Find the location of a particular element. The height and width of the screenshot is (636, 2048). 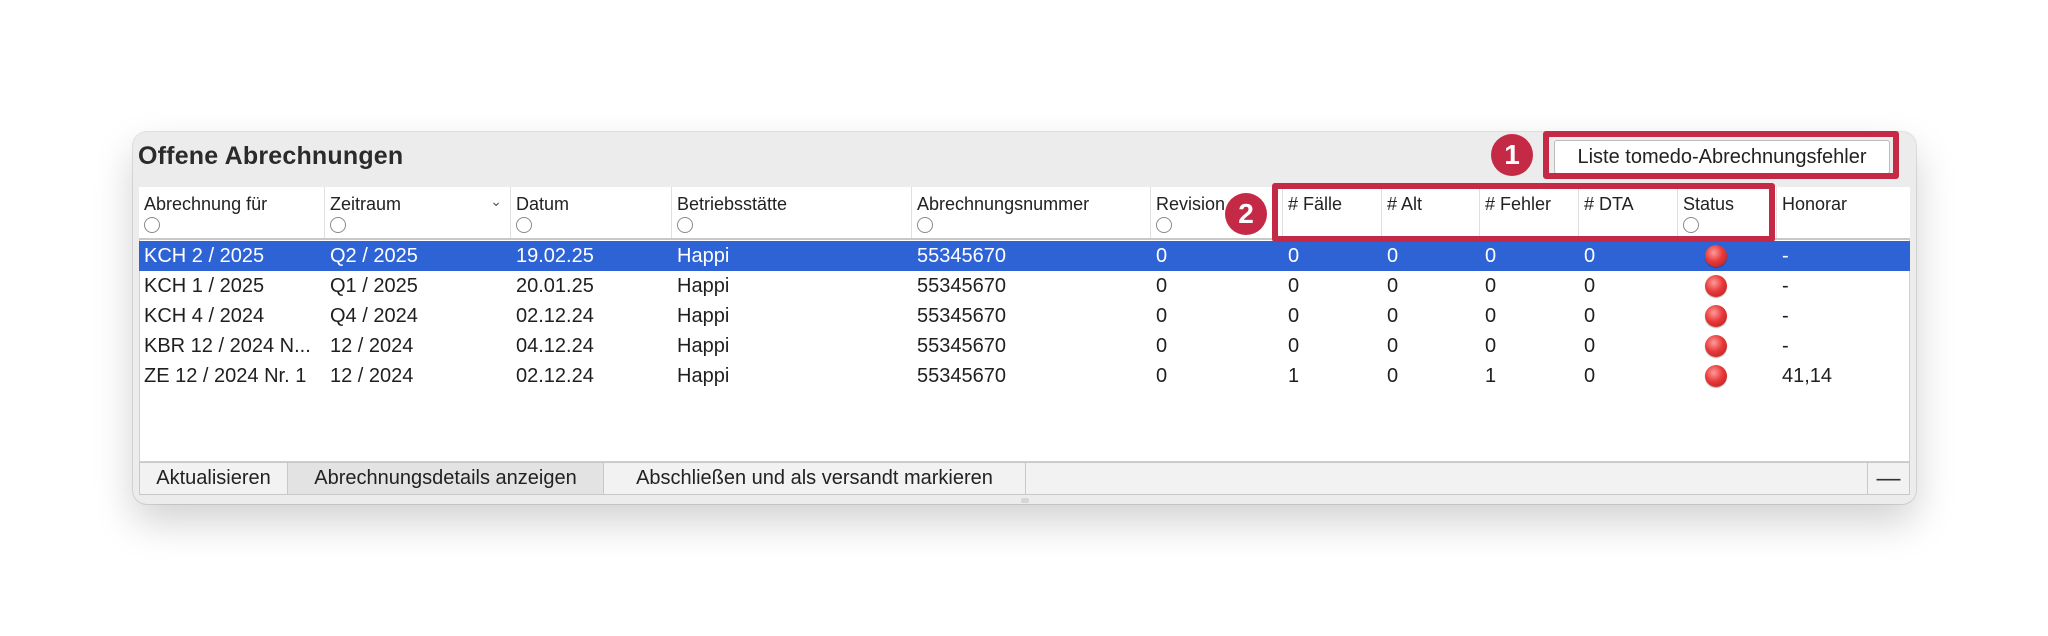

cell-zeitraum: Q1 / 2025 is located at coordinates (374, 286).